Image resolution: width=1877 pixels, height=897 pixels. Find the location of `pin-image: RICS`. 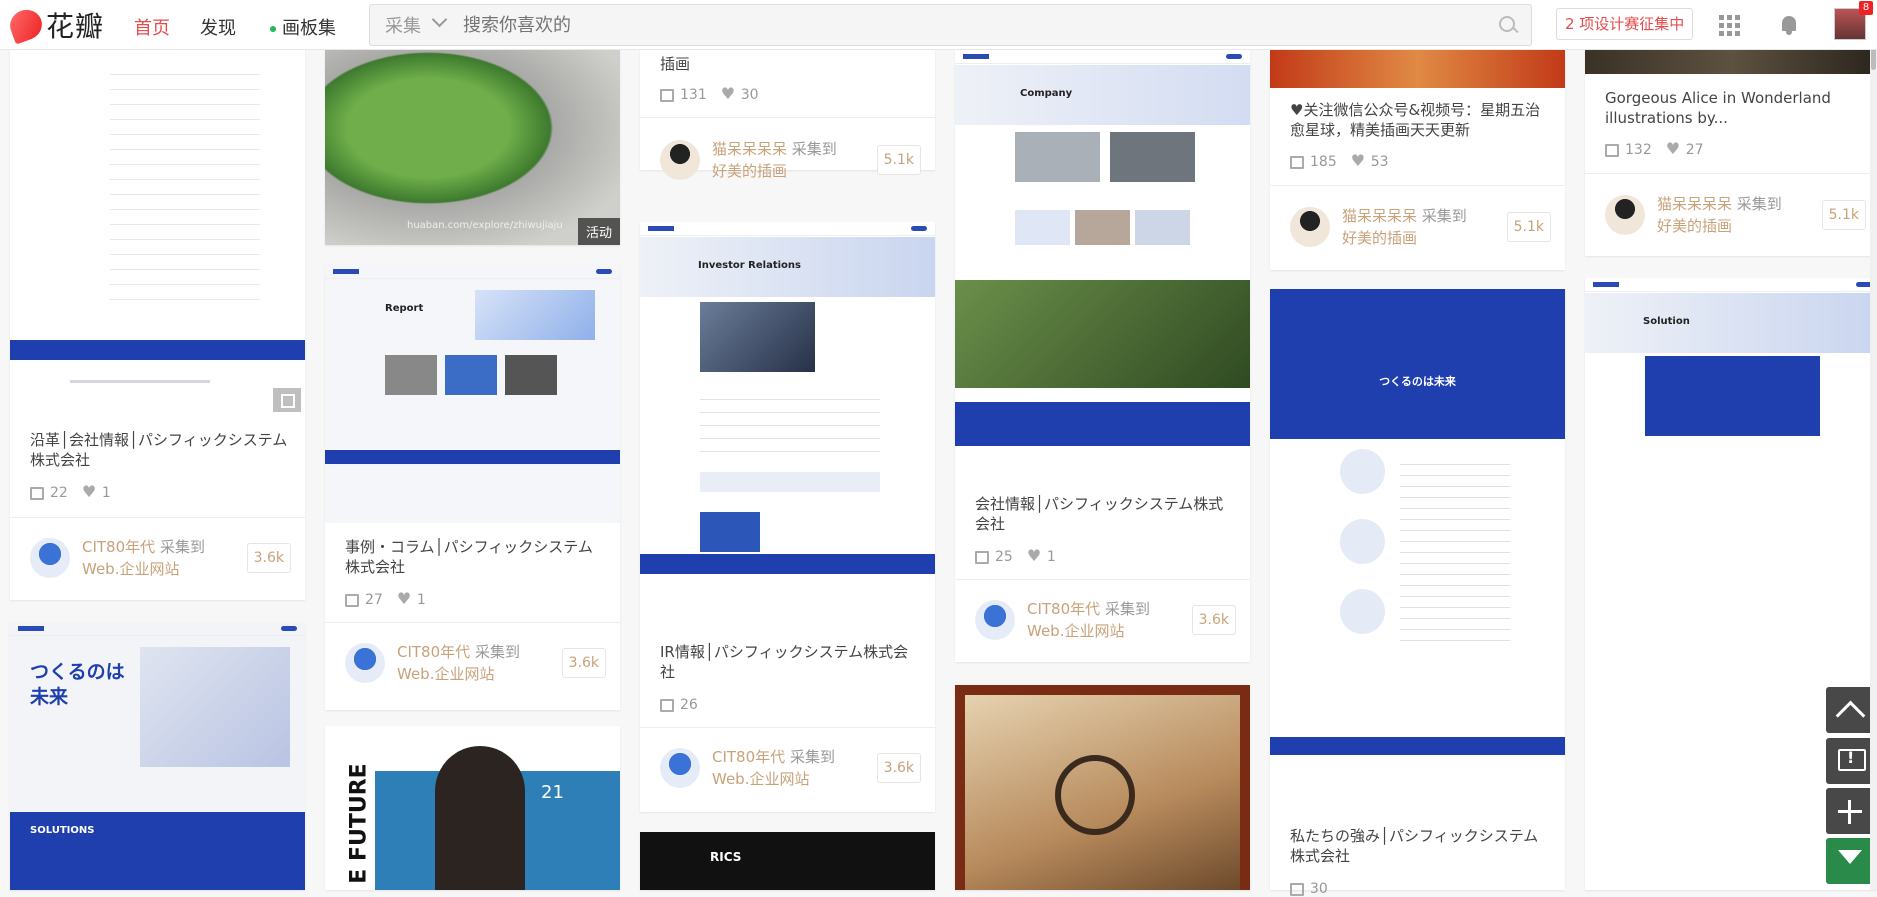

pin-image: RICS is located at coordinates (787, 861).